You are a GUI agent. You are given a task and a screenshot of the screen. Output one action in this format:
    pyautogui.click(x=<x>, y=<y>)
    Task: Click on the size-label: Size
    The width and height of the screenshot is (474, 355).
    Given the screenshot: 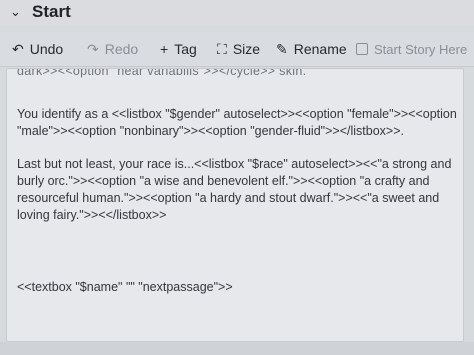 What is the action you would take?
    pyautogui.click(x=246, y=49)
    